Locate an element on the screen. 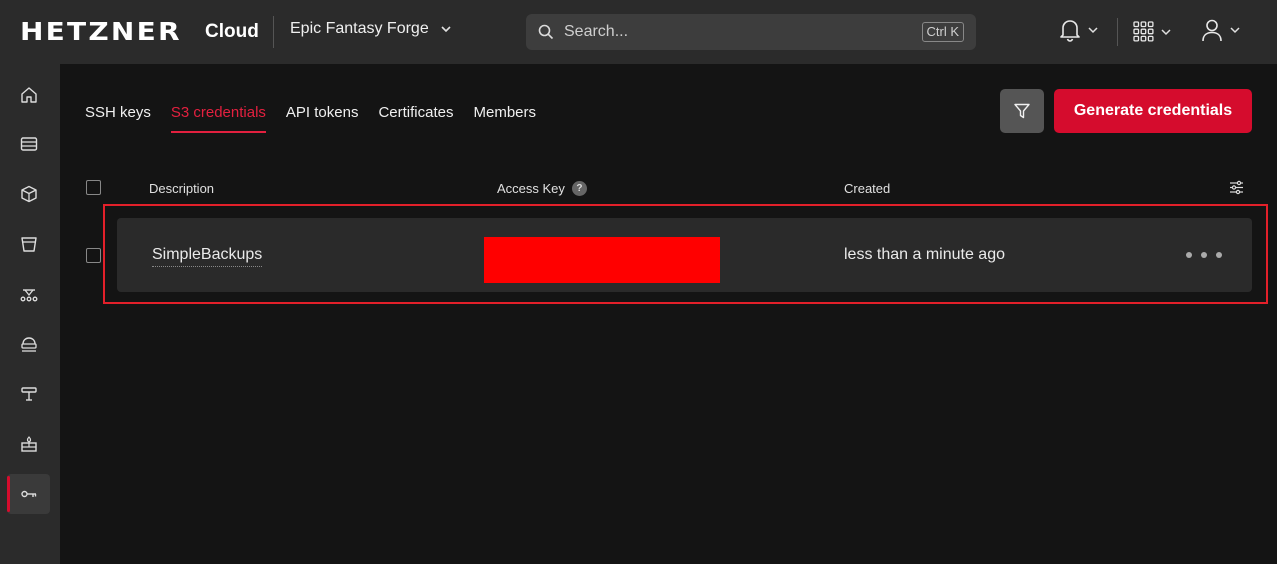  tab-members: Members is located at coordinates (505, 118).